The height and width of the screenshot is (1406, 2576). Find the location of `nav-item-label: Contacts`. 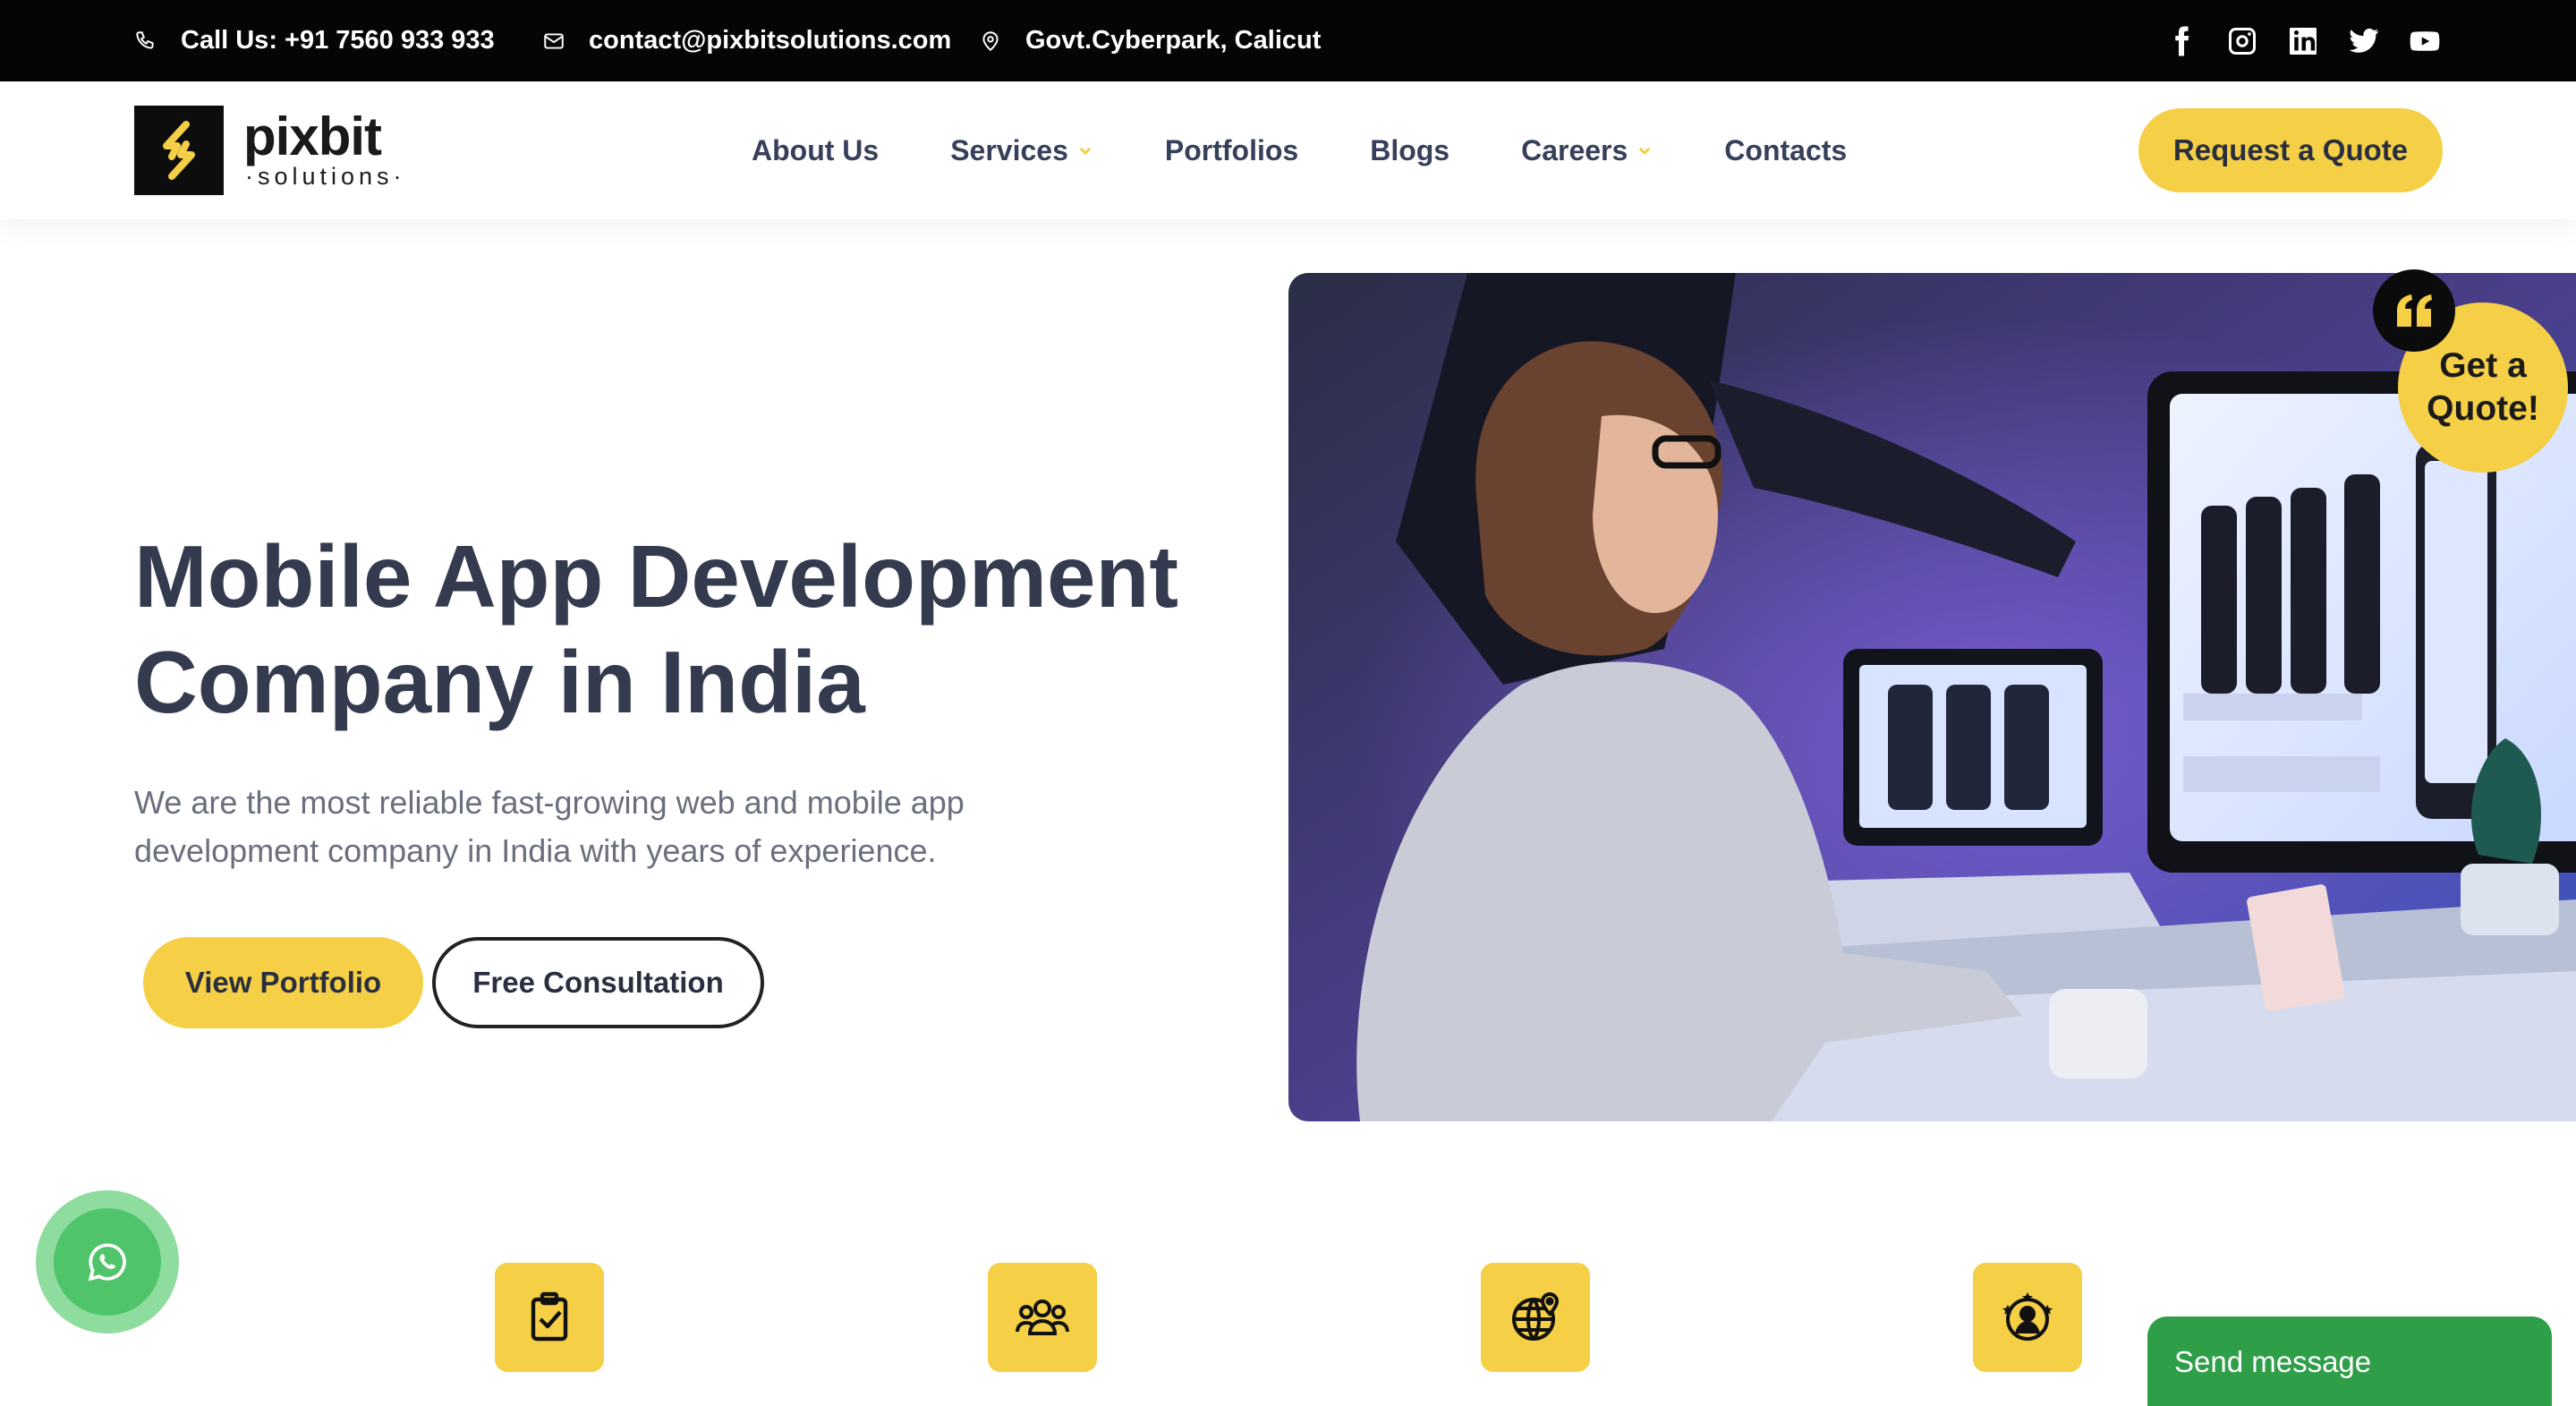

nav-item-label: Contacts is located at coordinates (1786, 149).